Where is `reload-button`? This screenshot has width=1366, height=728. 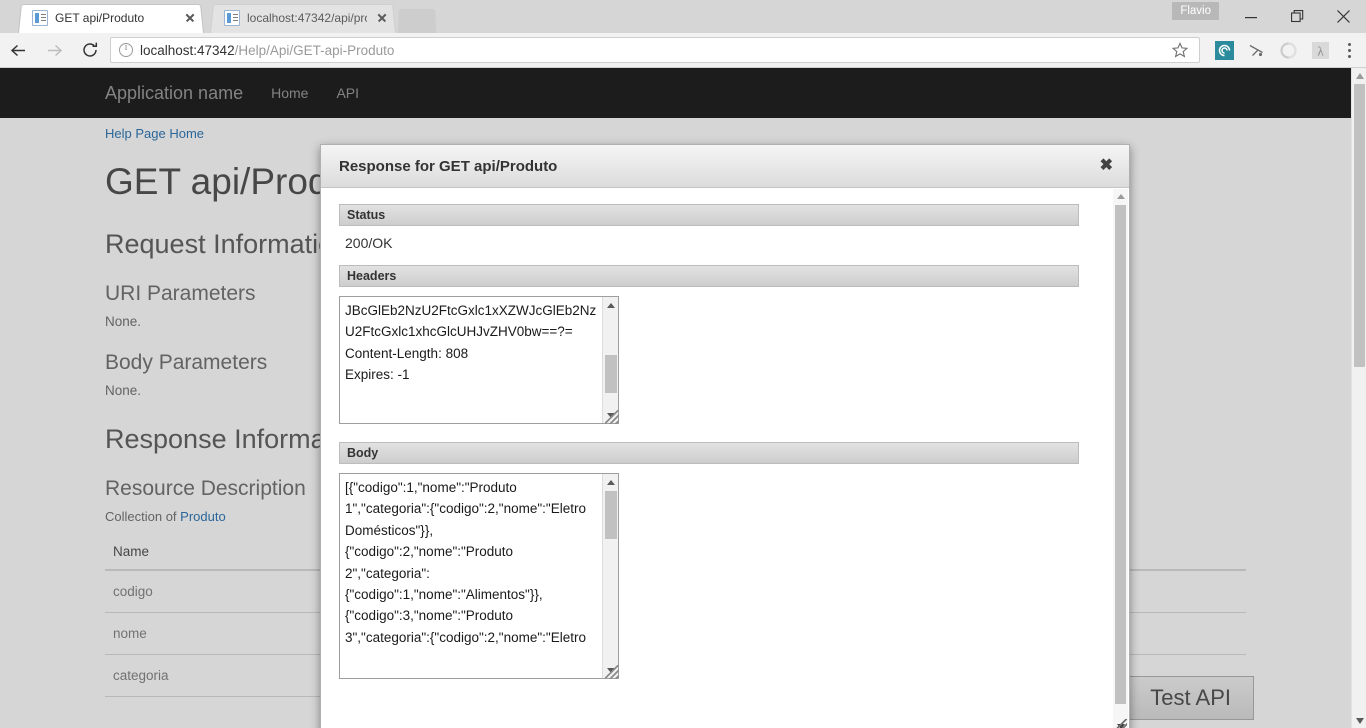
reload-button is located at coordinates (90, 50).